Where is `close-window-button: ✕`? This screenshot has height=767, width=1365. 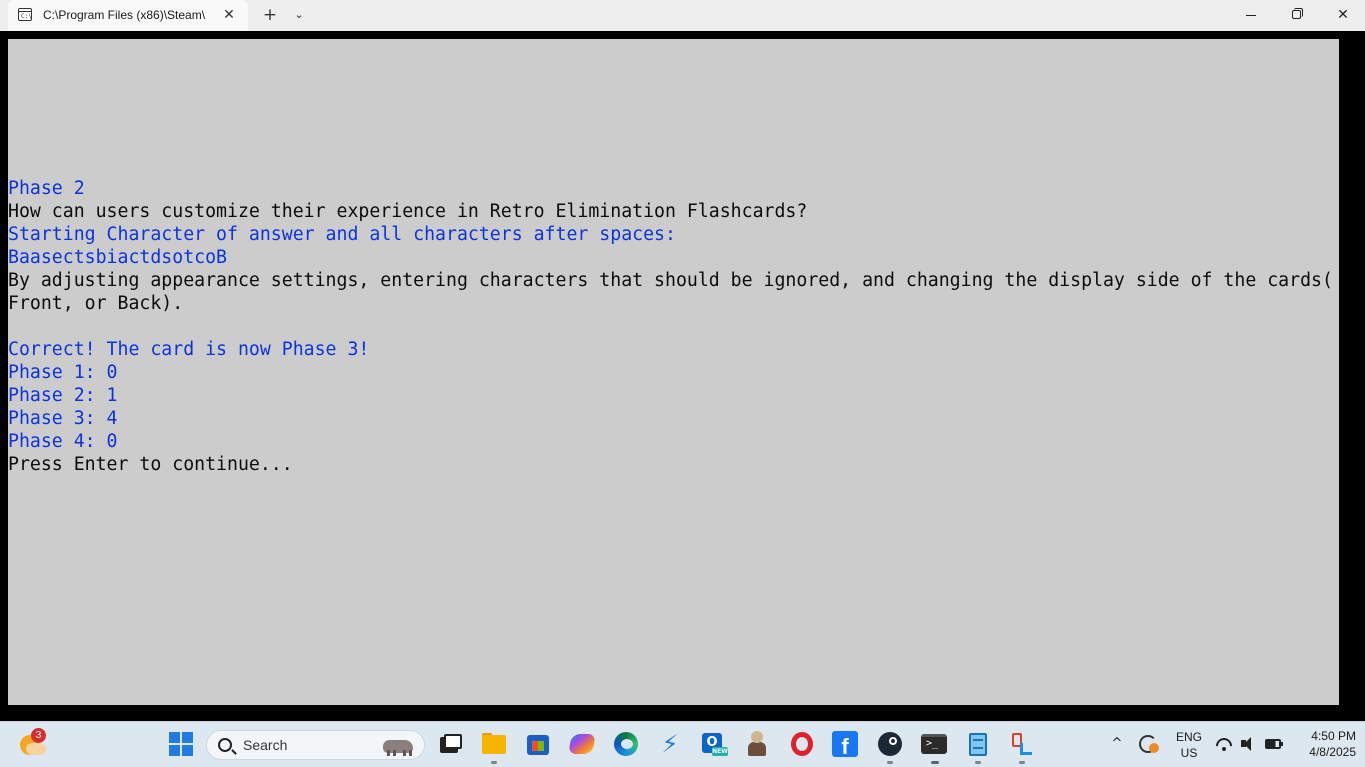
close-window-button: ✕ is located at coordinates (1342, 15).